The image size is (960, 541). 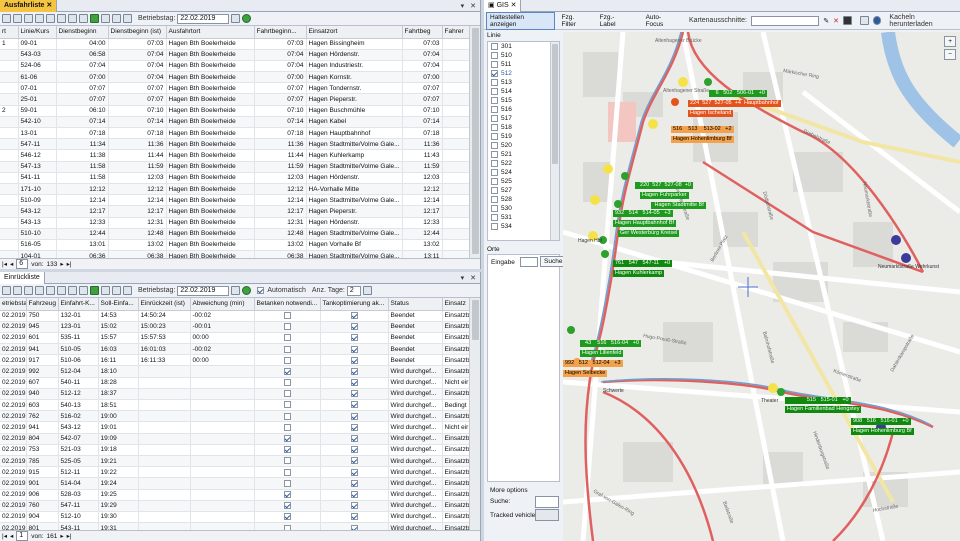 I want to click on zoom-in-icon: +, so click(x=950, y=41).